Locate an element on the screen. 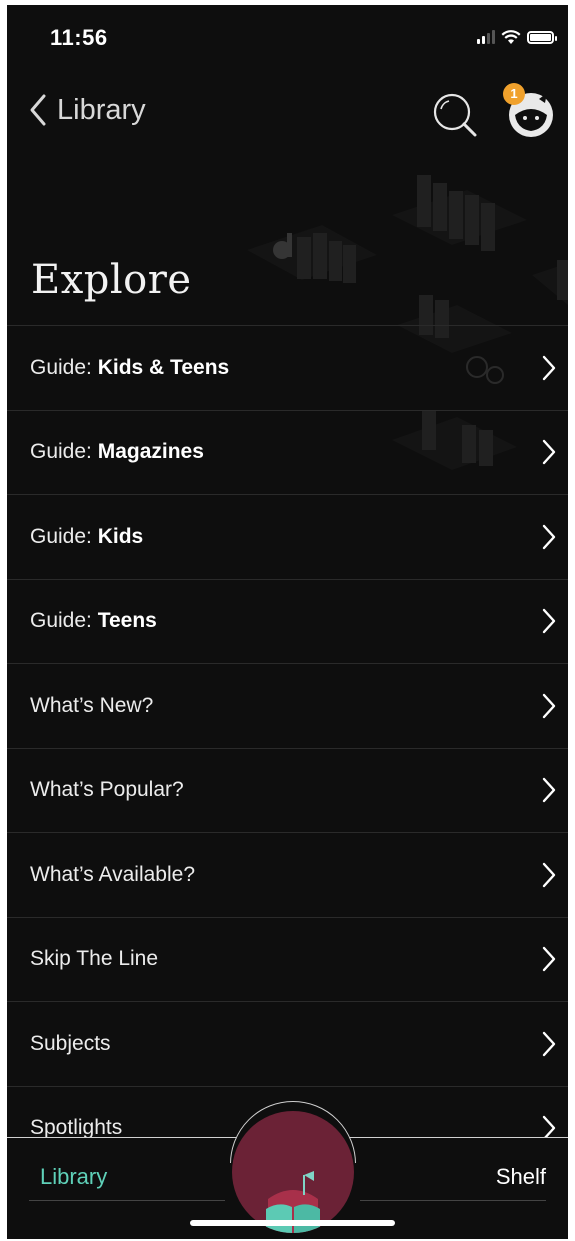  tab-shelf: Shelf is located at coordinates (521, 1177).